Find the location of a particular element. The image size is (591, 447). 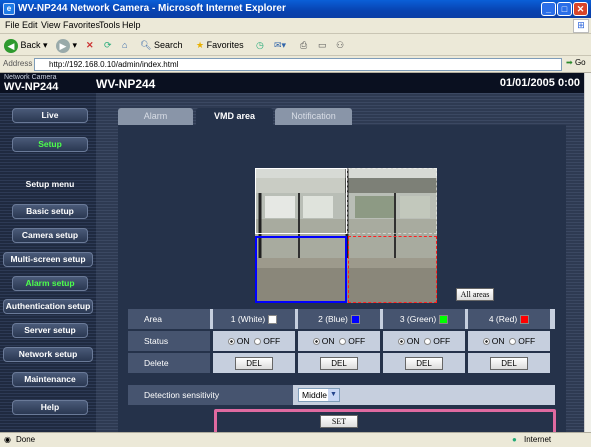

delete-area-2-button: DEL is located at coordinates (339, 363).